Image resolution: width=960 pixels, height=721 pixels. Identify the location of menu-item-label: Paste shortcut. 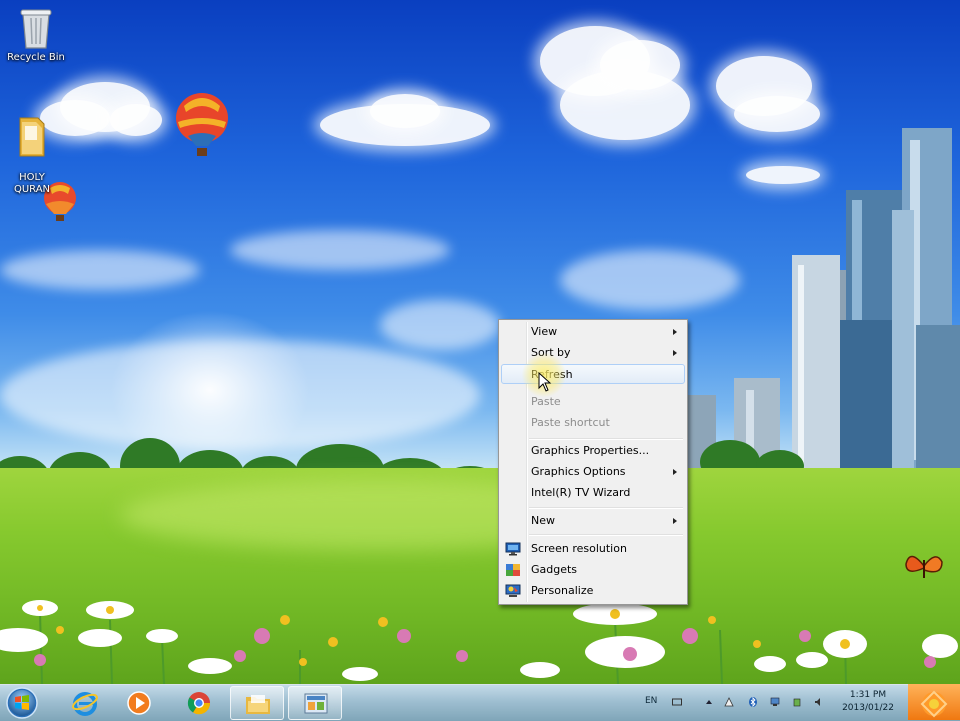
(570, 422).